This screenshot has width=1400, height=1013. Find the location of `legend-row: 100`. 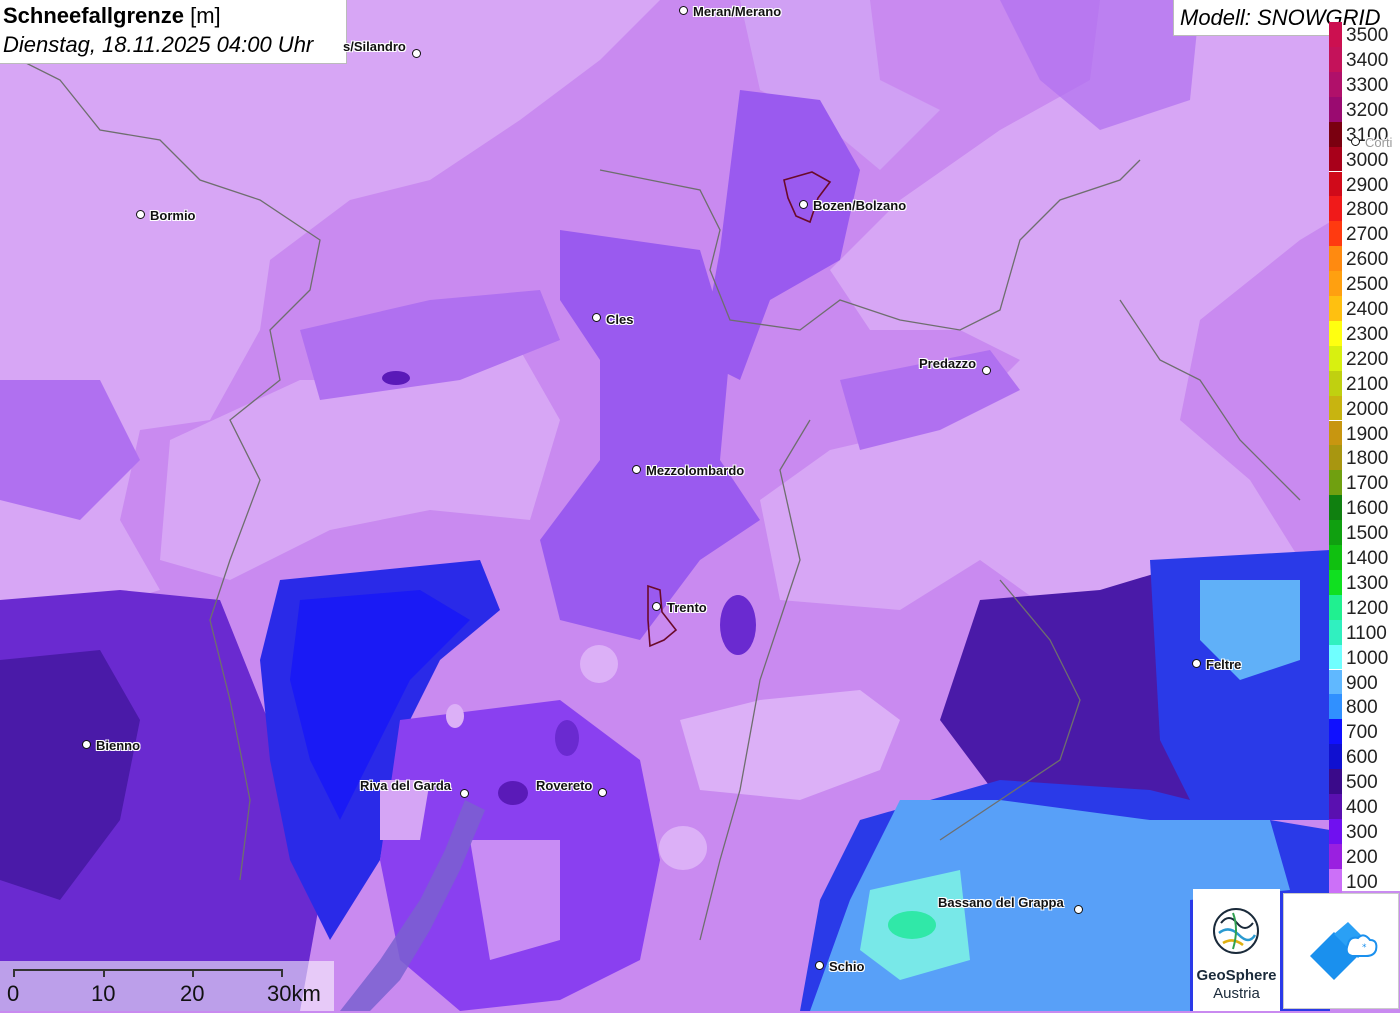

legend-row: 100 is located at coordinates (1364, 881).